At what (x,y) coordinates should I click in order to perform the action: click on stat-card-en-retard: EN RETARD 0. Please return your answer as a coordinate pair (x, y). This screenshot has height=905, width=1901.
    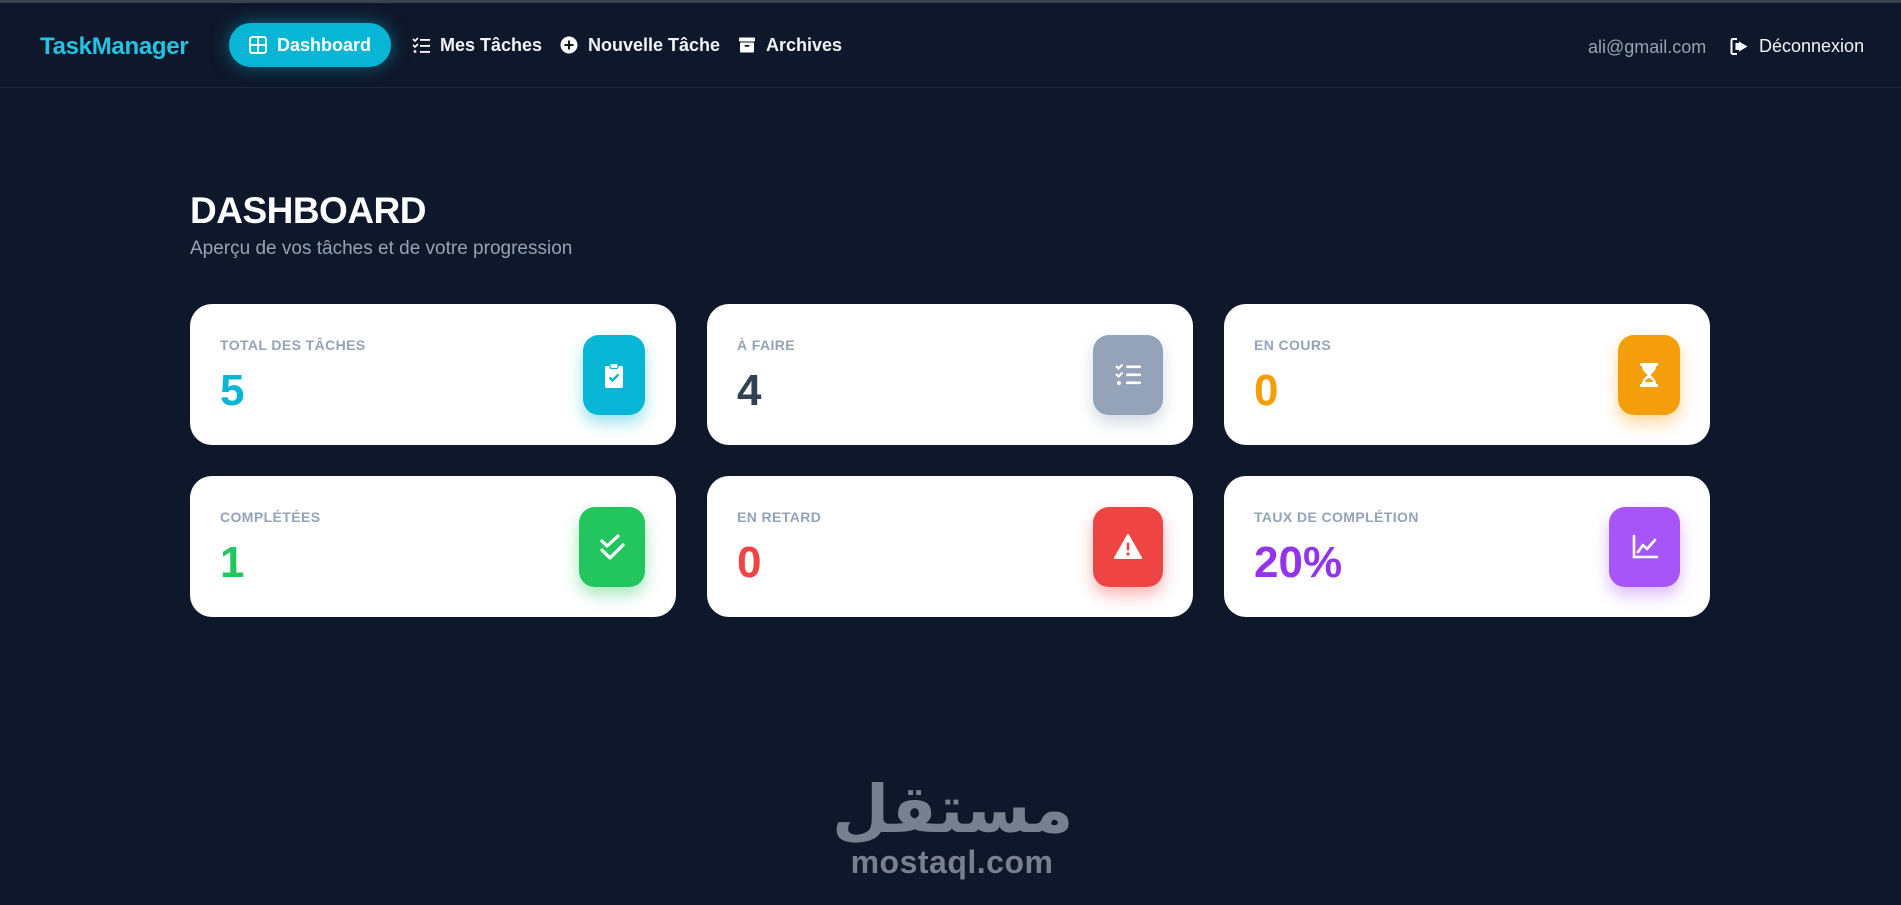
    Looking at the image, I should click on (950, 546).